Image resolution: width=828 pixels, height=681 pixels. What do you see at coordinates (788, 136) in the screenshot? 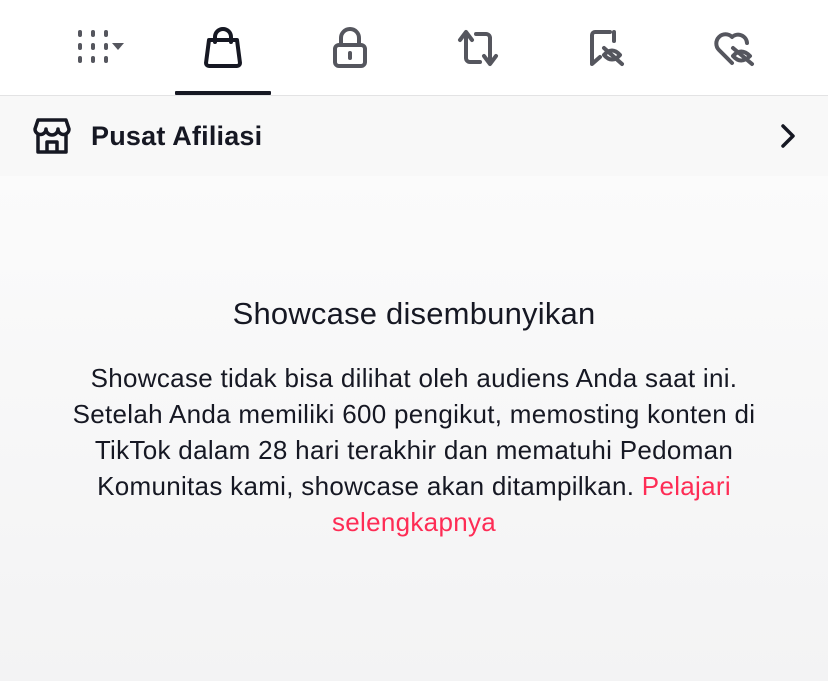
I see `chevron-right-icon` at bounding box center [788, 136].